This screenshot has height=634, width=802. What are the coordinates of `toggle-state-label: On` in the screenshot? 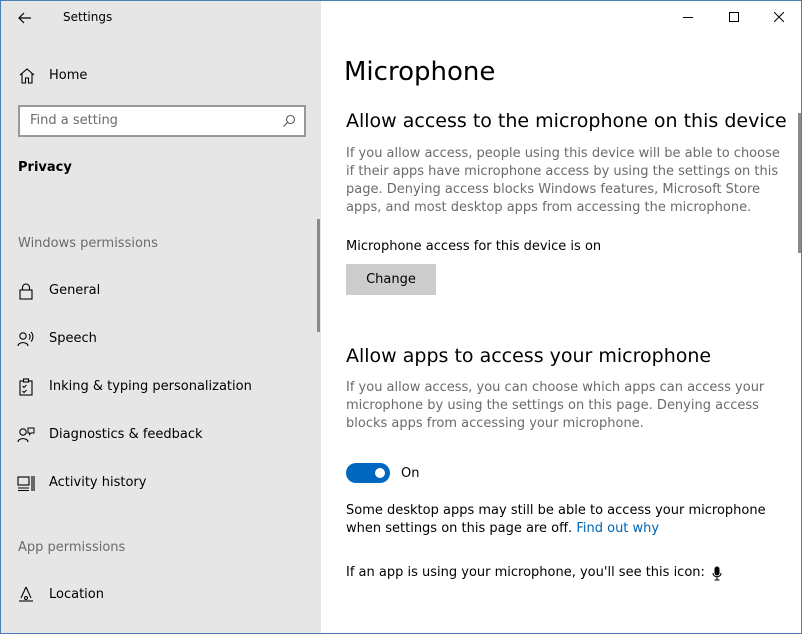 It's located at (410, 473).